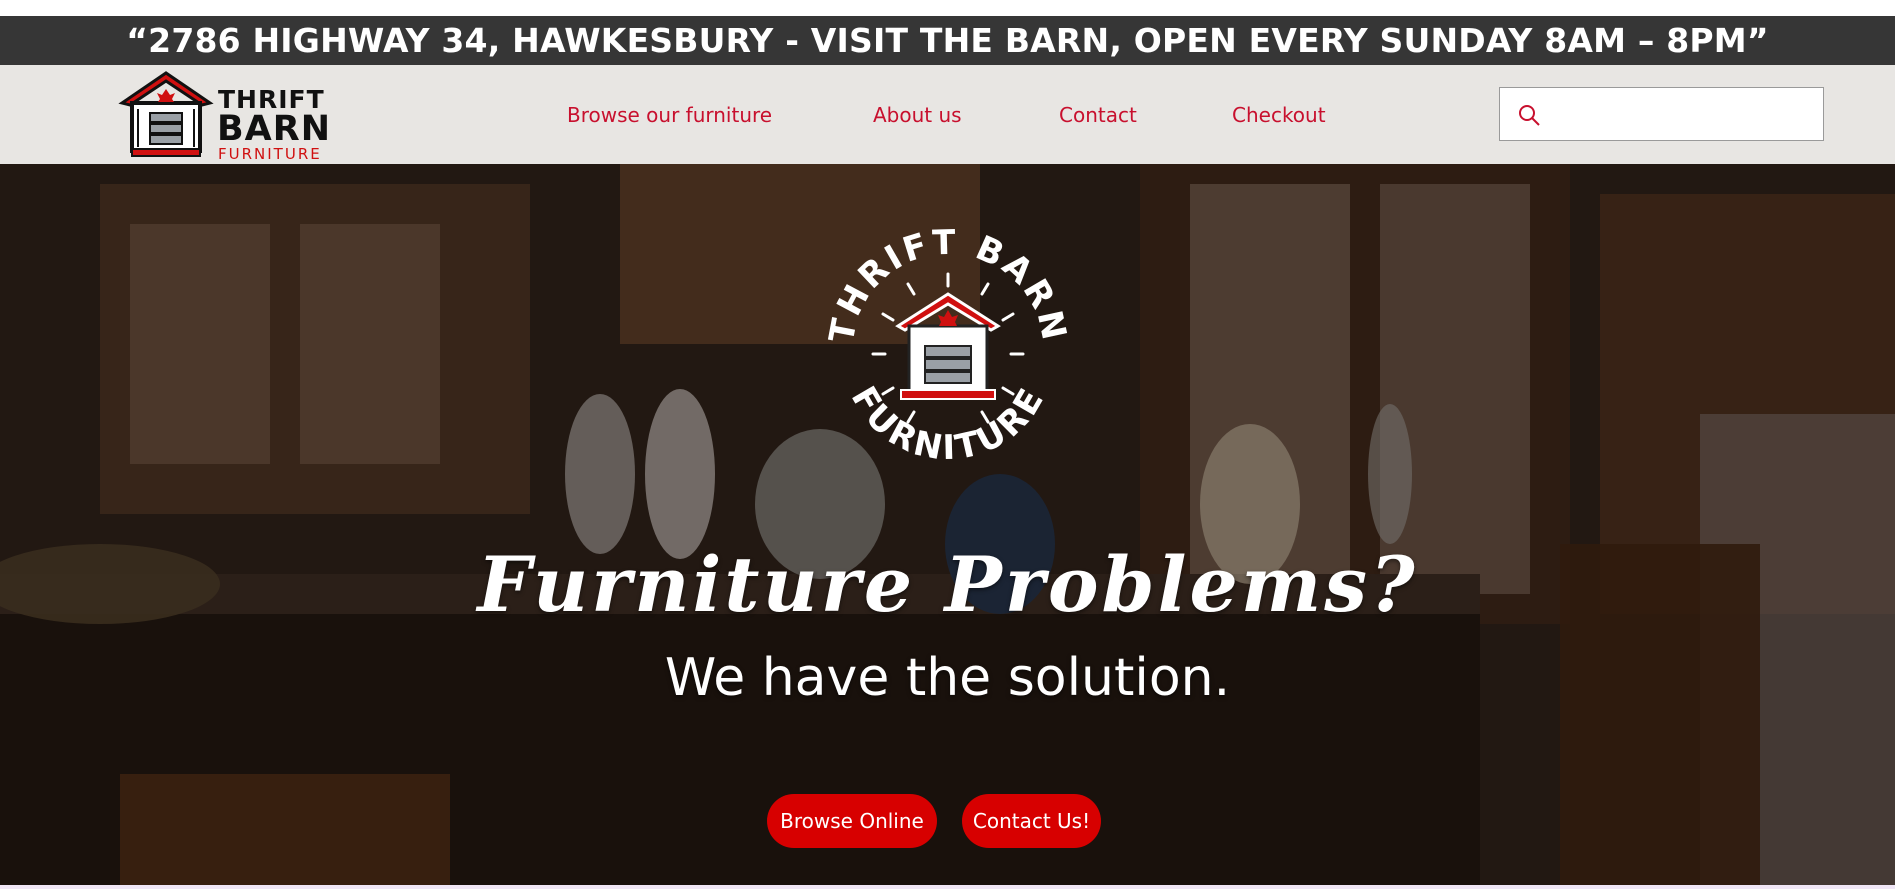  What do you see at coordinates (947, 8) in the screenshot?
I see `top-strip` at bounding box center [947, 8].